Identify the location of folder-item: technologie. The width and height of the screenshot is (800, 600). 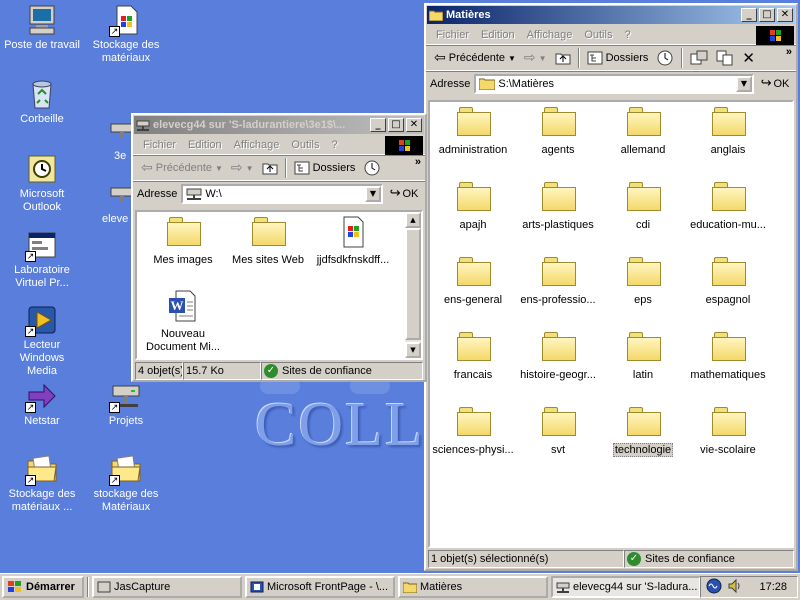
(643, 431).